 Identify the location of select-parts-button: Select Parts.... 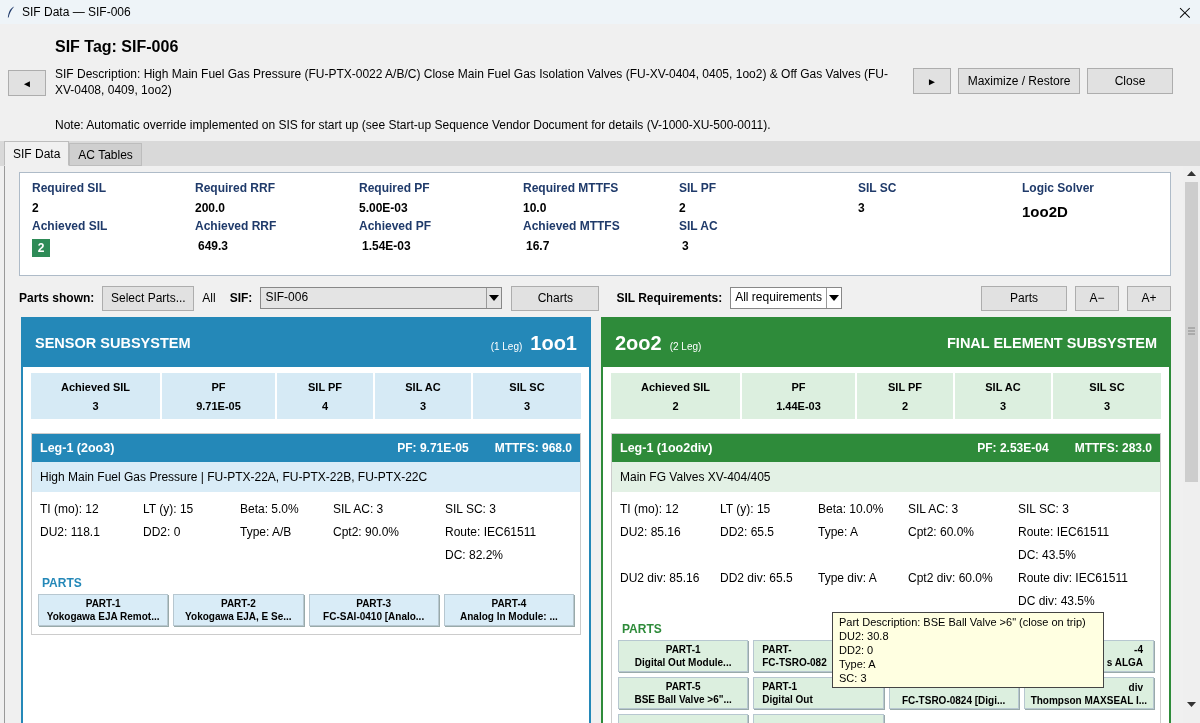
(148, 298).